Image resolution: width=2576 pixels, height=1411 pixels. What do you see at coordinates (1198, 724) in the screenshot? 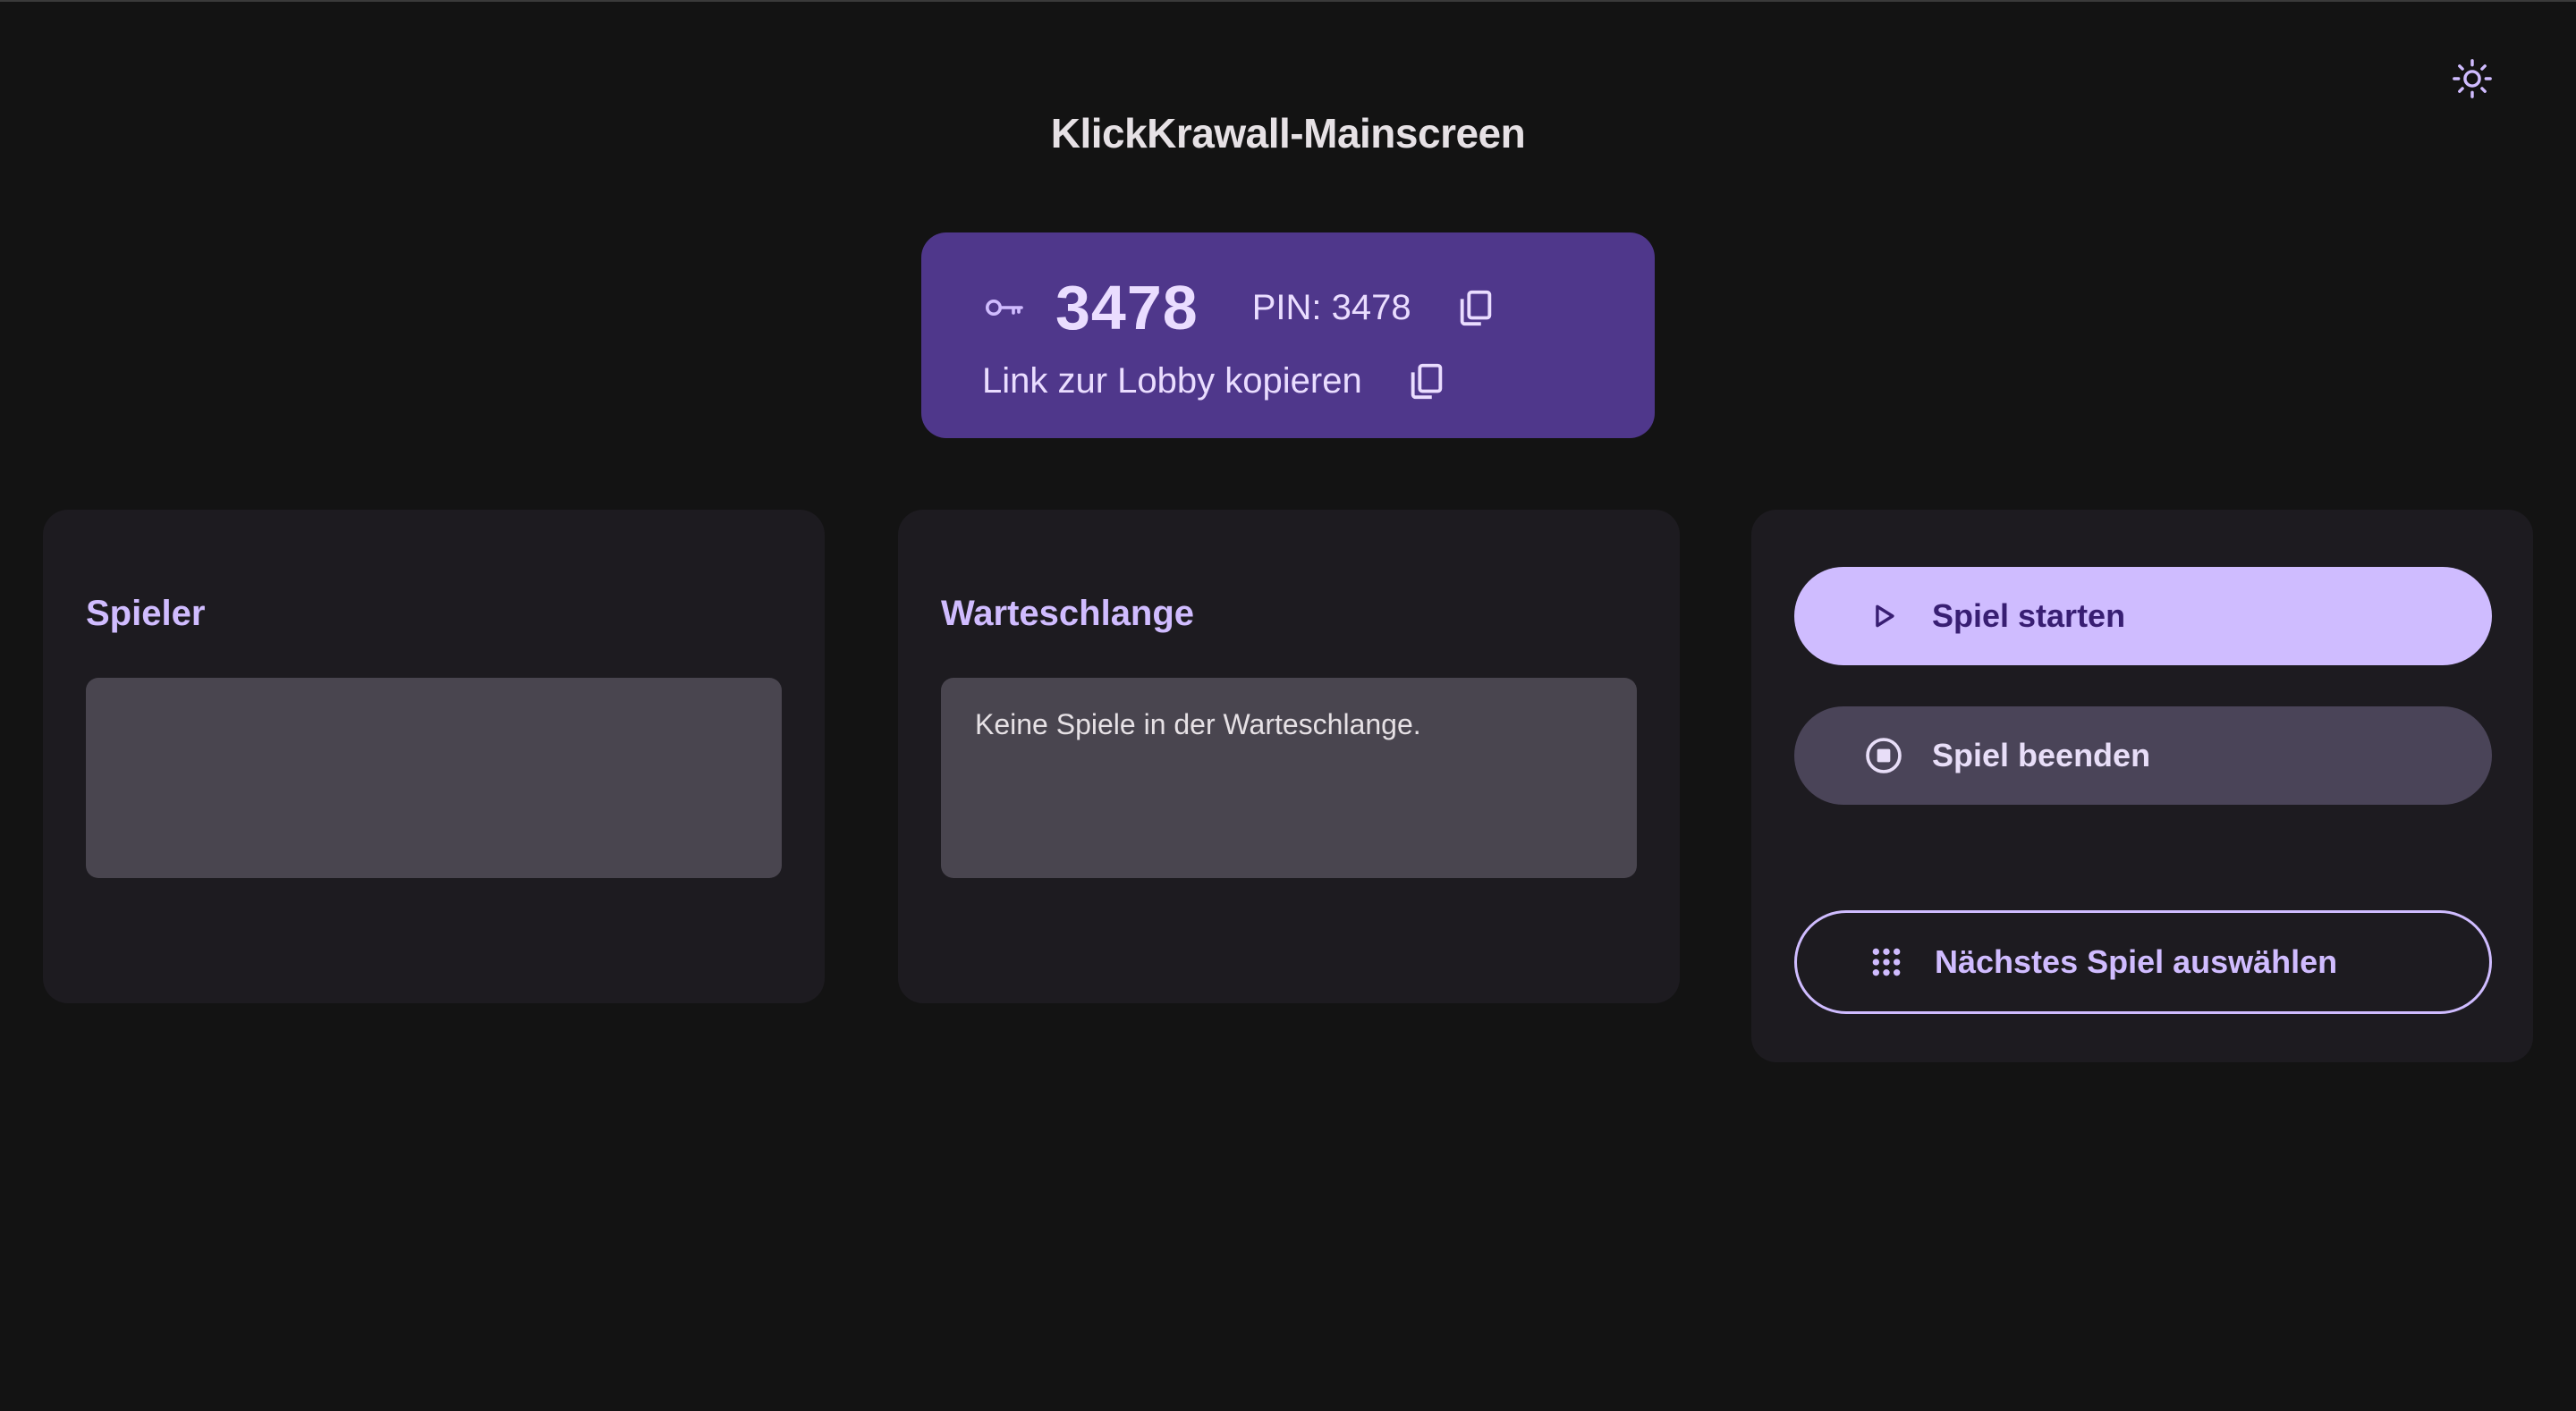
I see `queue-empty-message: Keine Spiele in der Warteschlange.` at bounding box center [1198, 724].